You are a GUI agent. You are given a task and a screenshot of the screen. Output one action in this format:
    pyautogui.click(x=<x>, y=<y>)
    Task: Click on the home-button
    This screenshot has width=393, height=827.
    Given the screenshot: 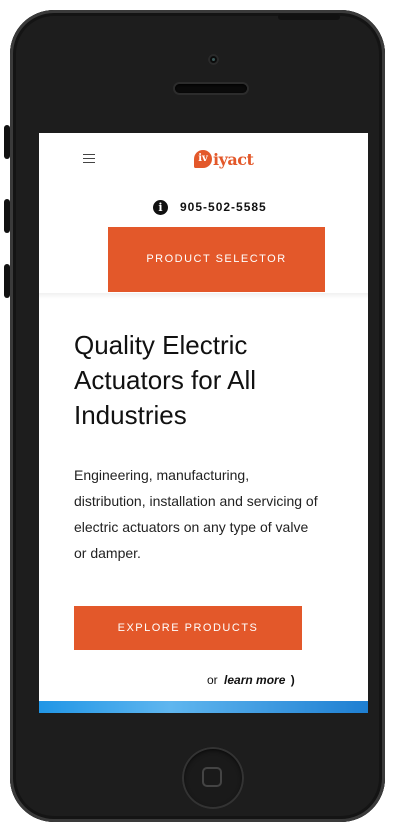 What is the action you would take?
    pyautogui.click(x=213, y=778)
    